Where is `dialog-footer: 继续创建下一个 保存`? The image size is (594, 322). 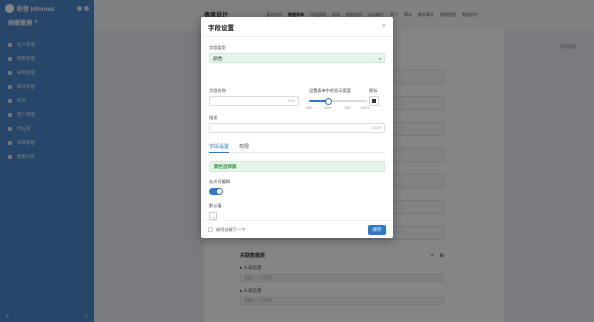
dialog-footer: 继续创建下一个 保存 is located at coordinates (297, 229).